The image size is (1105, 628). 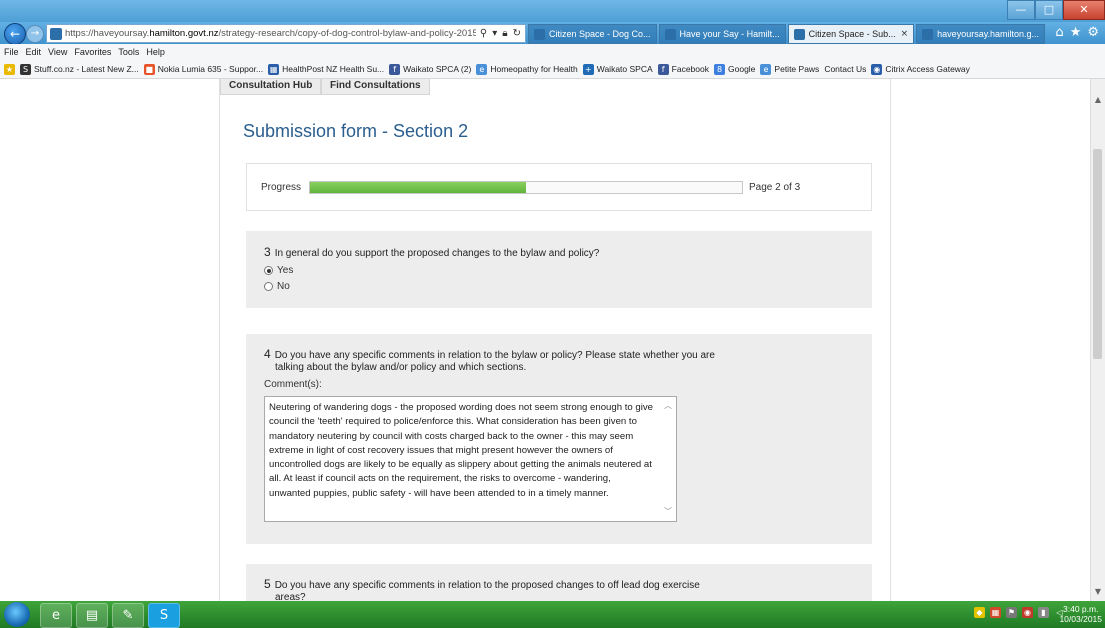 What do you see at coordinates (418, 187) in the screenshot?
I see `progress-bar-fill` at bounding box center [418, 187].